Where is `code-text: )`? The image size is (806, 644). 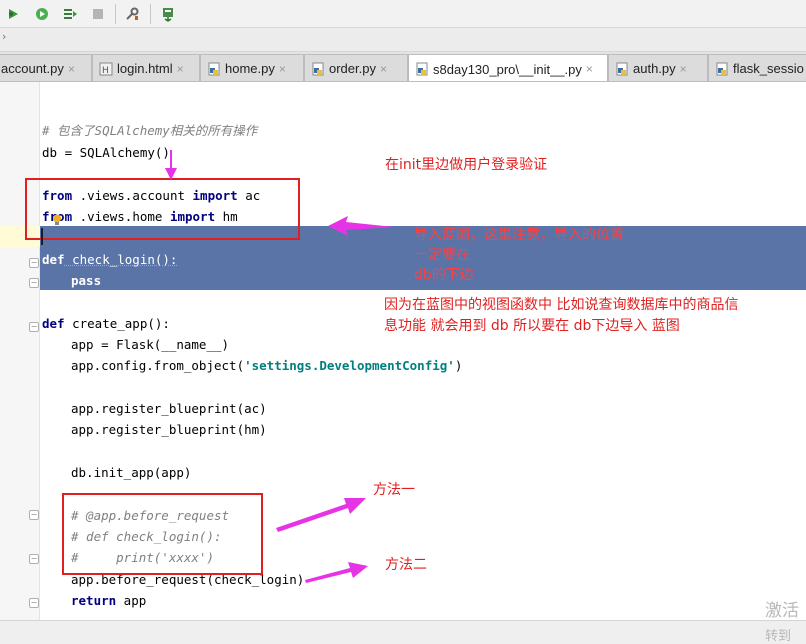
code-text: ) is located at coordinates (458, 365).